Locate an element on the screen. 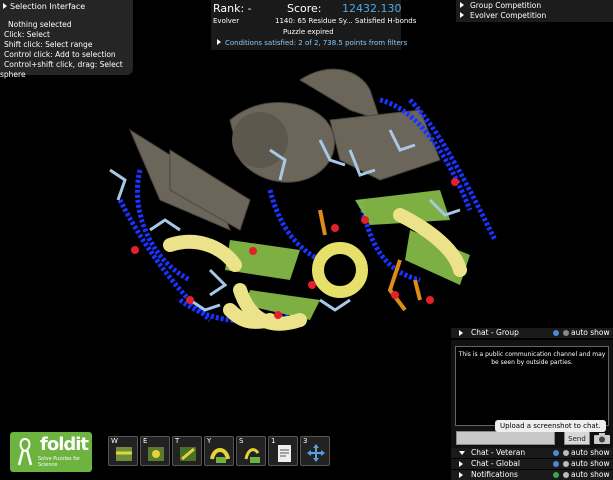 Image resolution: width=613 pixels, height=480 pixels. shake-all-button: E is located at coordinates (155, 451).